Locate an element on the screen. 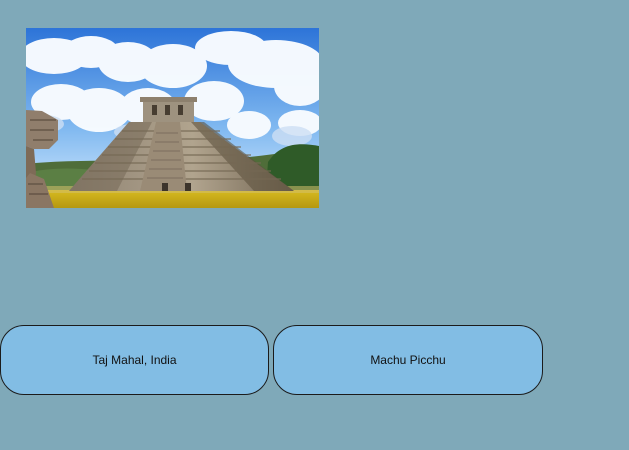 Image resolution: width=629 pixels, height=450 pixels. answer-label-taj-mahal: Taj Mahal, India is located at coordinates (134, 360).